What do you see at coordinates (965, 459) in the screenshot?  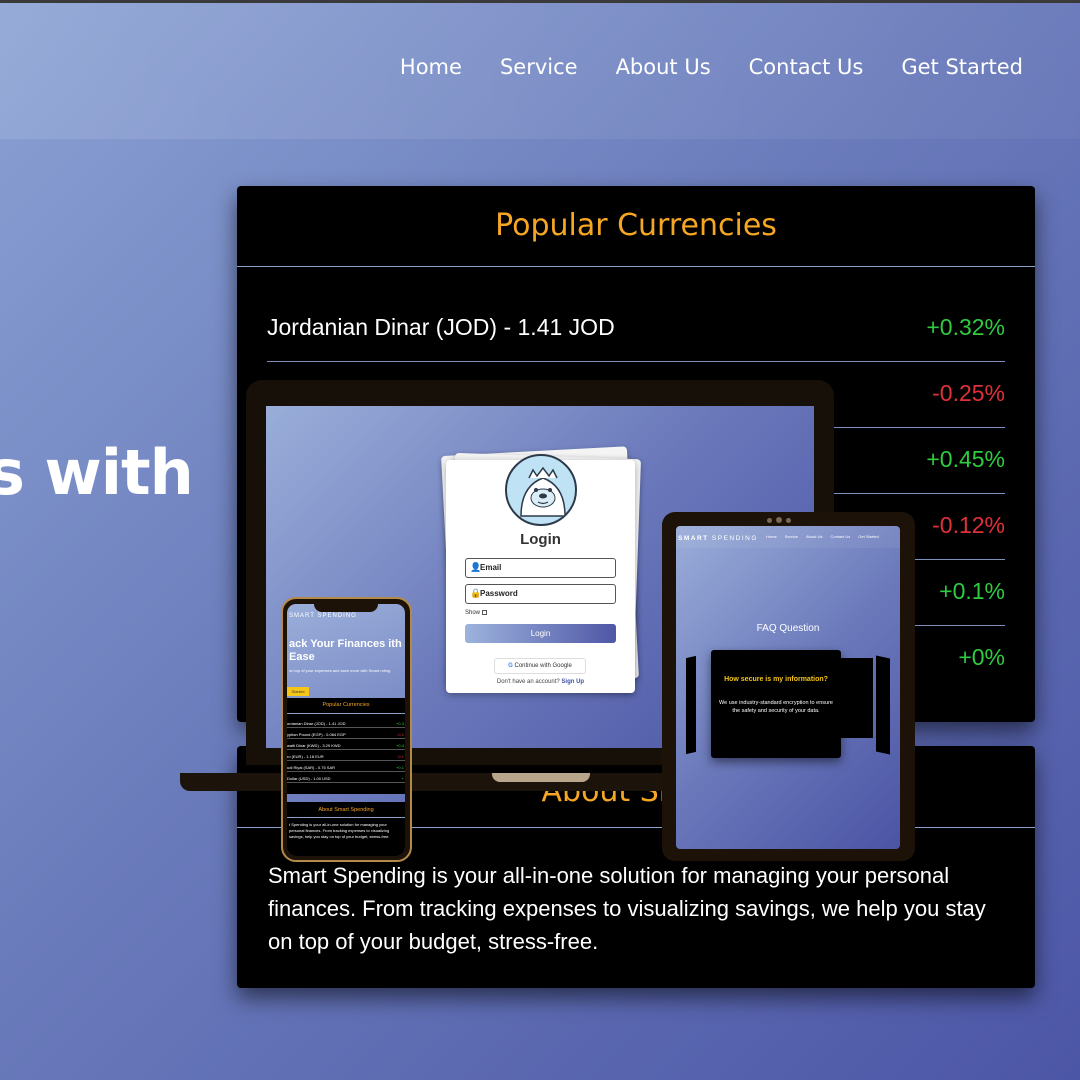 I see `currency-change: +0.45%` at bounding box center [965, 459].